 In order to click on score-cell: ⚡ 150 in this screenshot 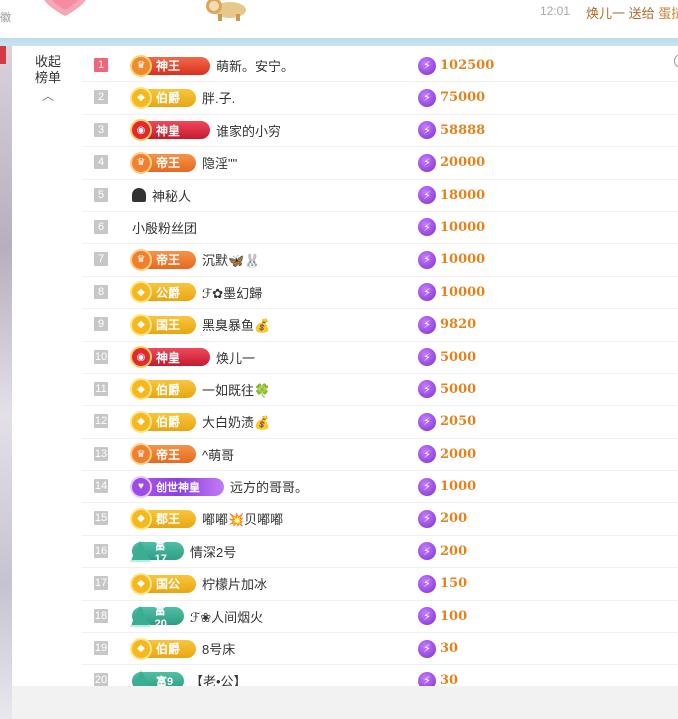, I will do `click(442, 583)`.